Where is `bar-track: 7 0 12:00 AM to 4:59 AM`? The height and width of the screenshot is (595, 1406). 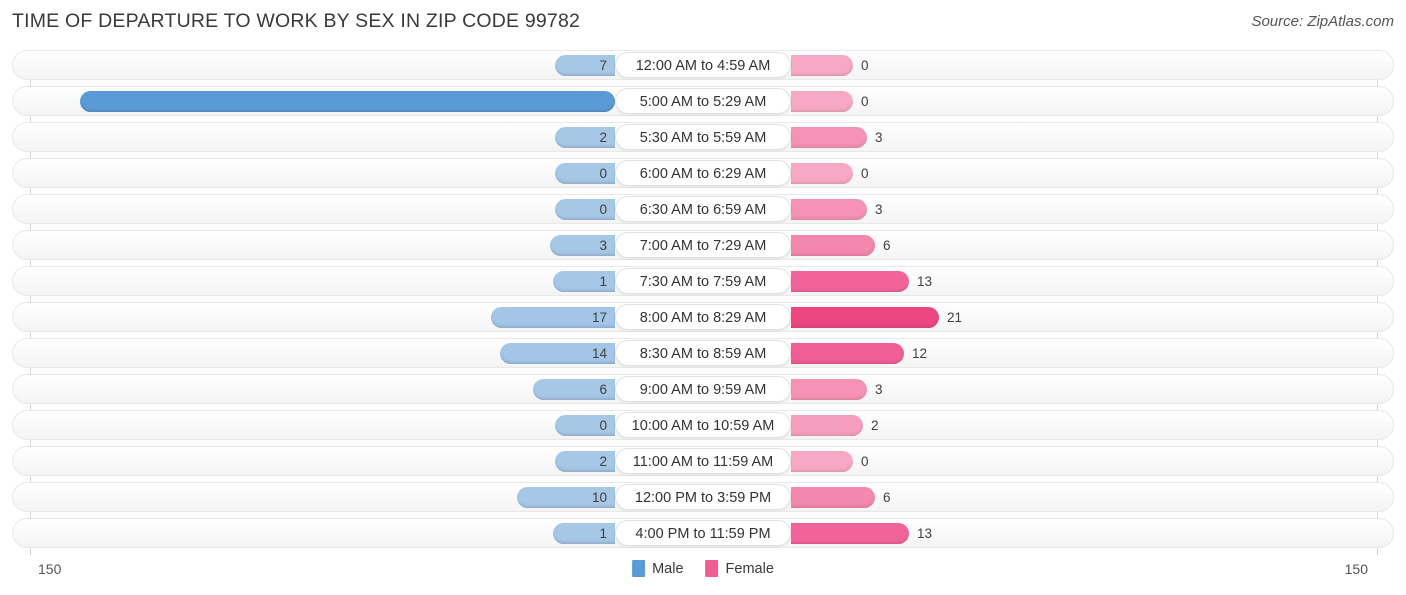
bar-track: 7 0 12:00 AM to 4:59 AM is located at coordinates (703, 65).